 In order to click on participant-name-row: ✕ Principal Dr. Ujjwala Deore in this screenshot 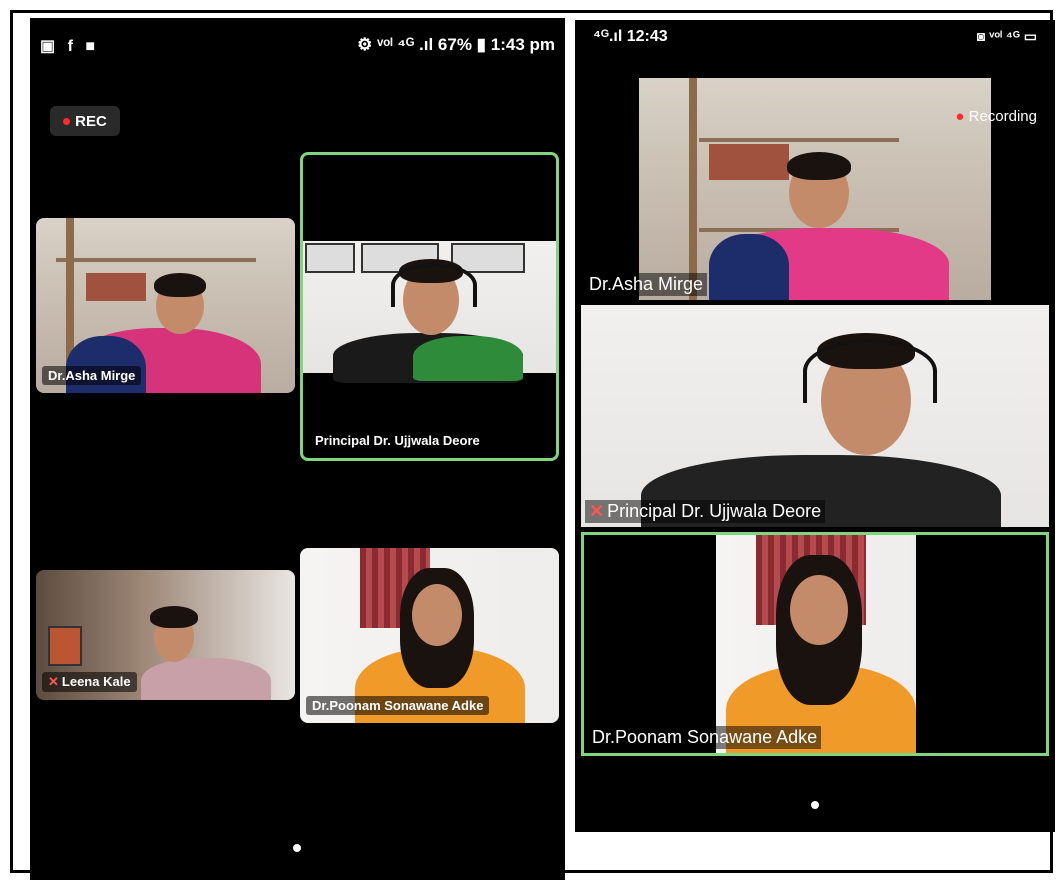, I will do `click(705, 511)`.